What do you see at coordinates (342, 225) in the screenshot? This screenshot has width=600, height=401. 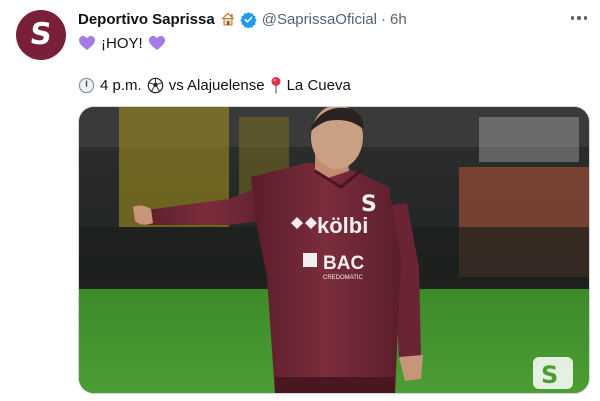 I see `jersey-sponsor-kolbi: kölbi` at bounding box center [342, 225].